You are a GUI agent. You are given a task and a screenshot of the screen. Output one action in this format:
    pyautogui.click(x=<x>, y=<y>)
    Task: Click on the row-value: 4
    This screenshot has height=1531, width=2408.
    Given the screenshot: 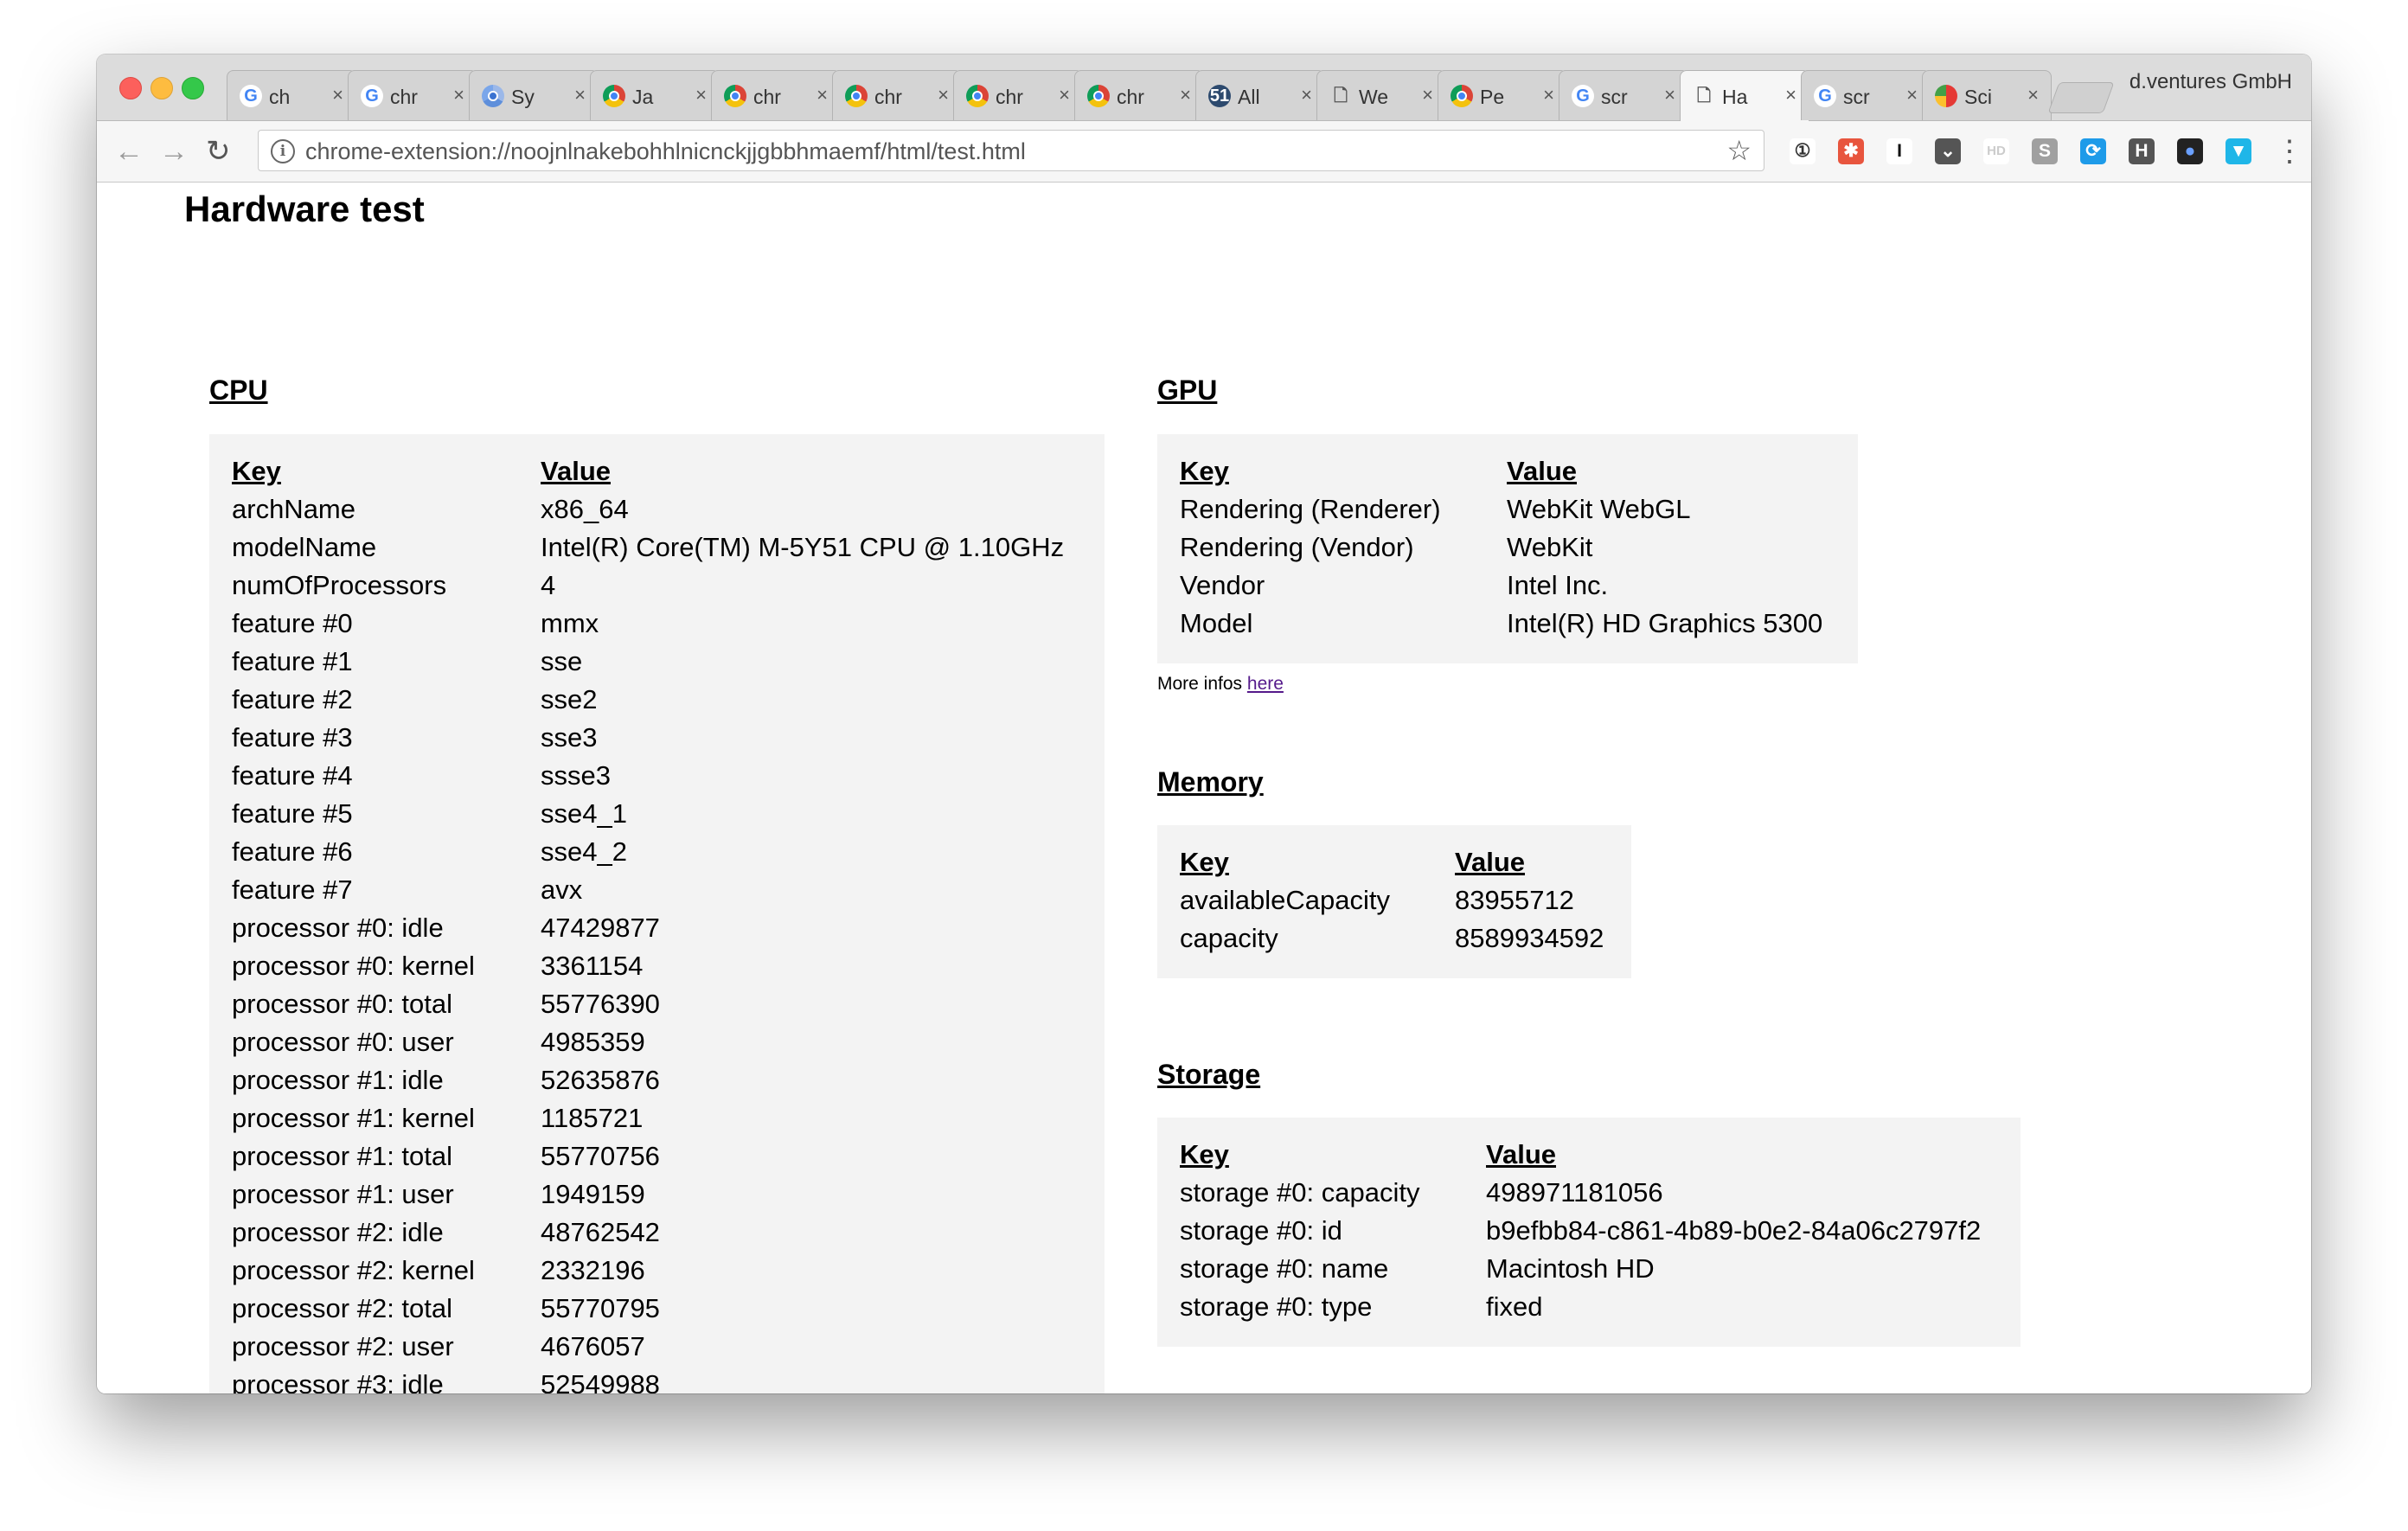 What is the action you would take?
    pyautogui.click(x=548, y=585)
    